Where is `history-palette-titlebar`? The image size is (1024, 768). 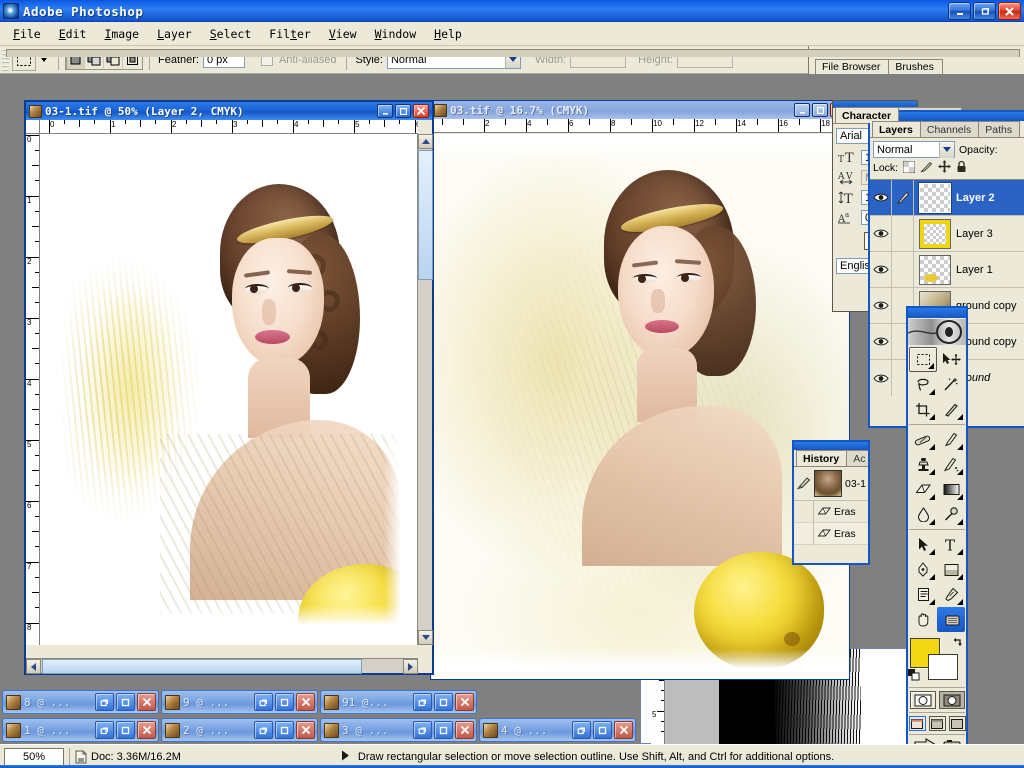 history-palette-titlebar is located at coordinates (831, 446).